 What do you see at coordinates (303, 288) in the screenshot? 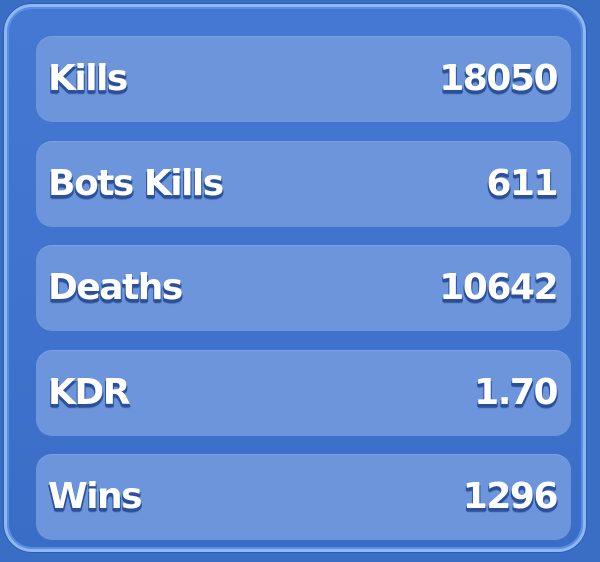
I see `stat-row-deaths: Deaths 10642` at bounding box center [303, 288].